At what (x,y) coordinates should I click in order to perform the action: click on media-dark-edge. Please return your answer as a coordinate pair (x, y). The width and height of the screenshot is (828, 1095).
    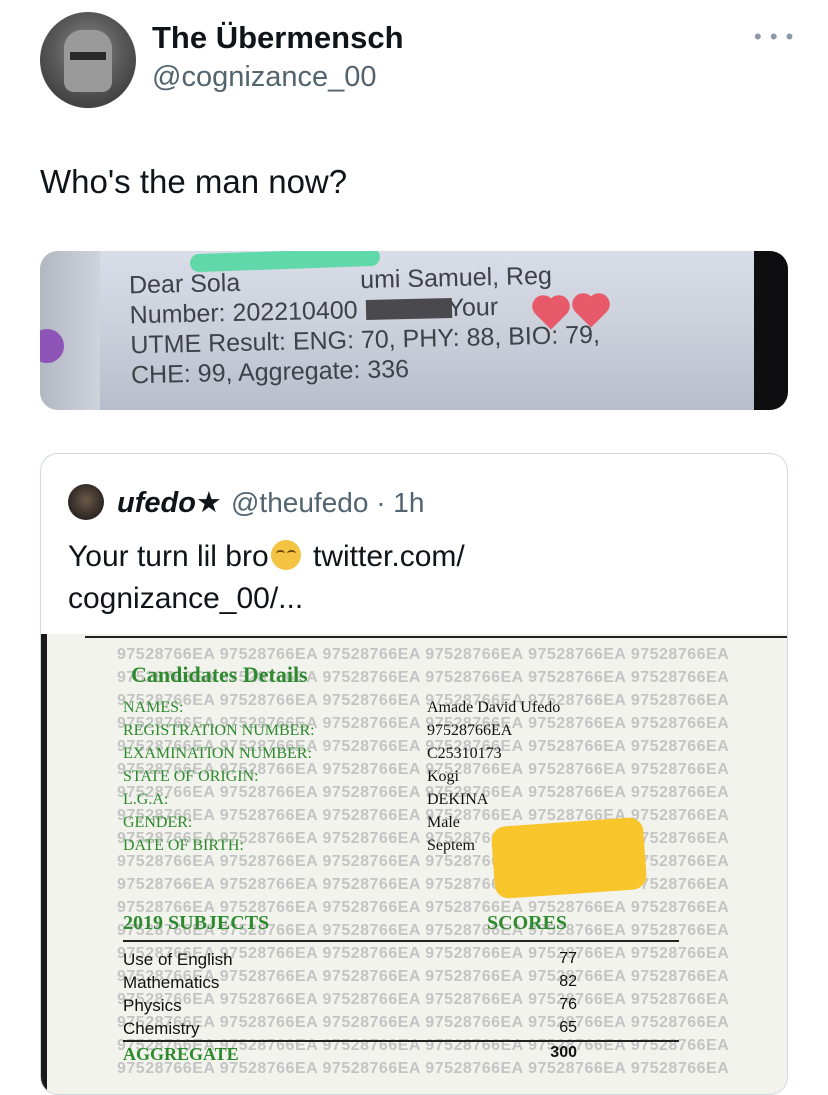
    Looking at the image, I should click on (771, 330).